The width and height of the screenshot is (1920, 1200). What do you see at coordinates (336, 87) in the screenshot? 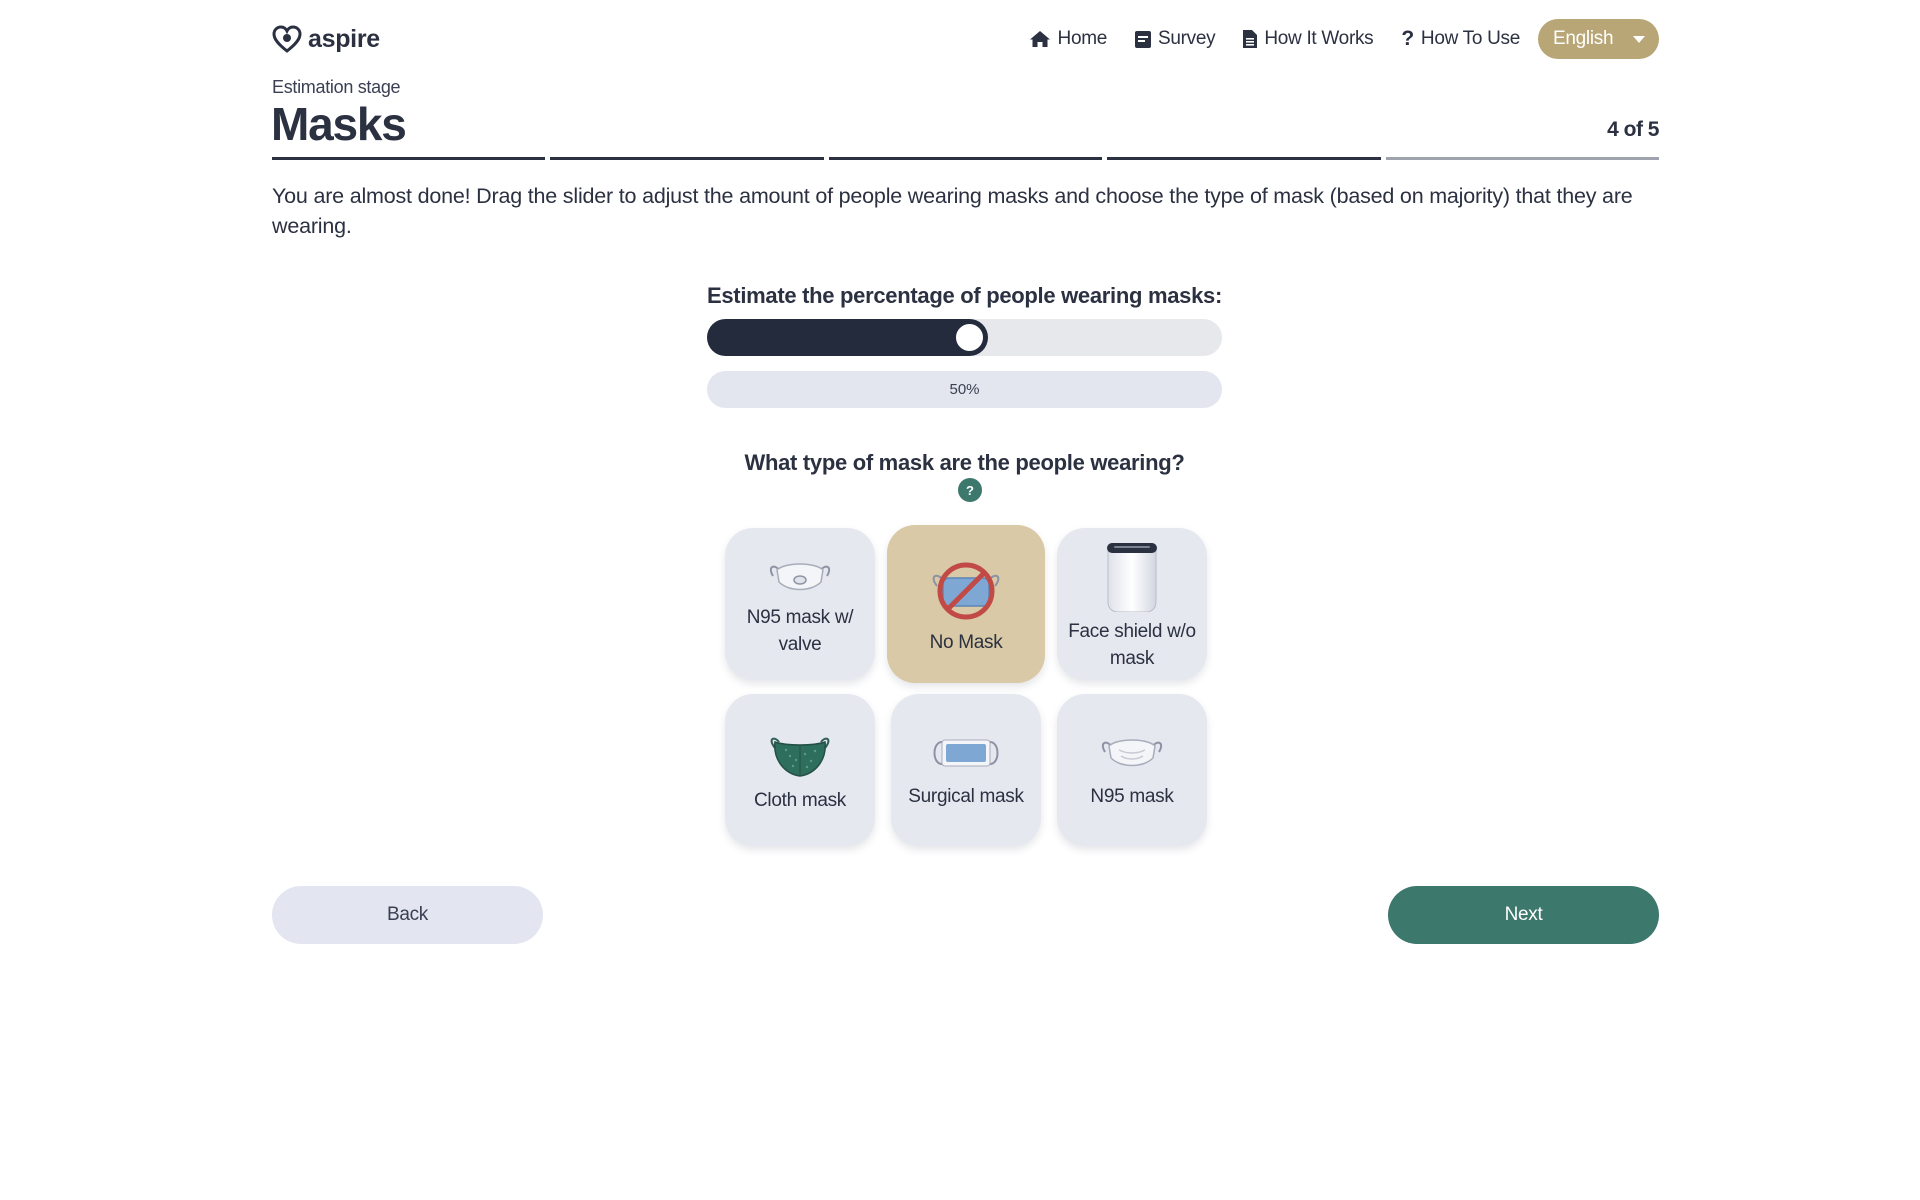
I see `stage-subtitle: Estimation stage` at bounding box center [336, 87].